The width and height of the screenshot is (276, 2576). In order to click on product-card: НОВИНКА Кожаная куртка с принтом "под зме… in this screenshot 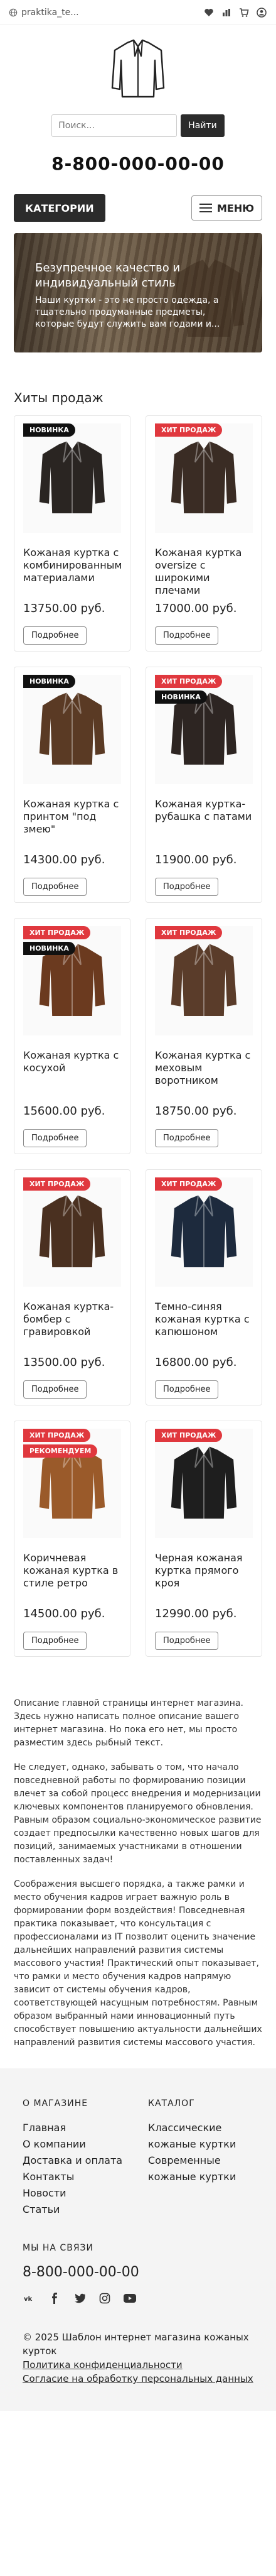, I will do `click(72, 785)`.